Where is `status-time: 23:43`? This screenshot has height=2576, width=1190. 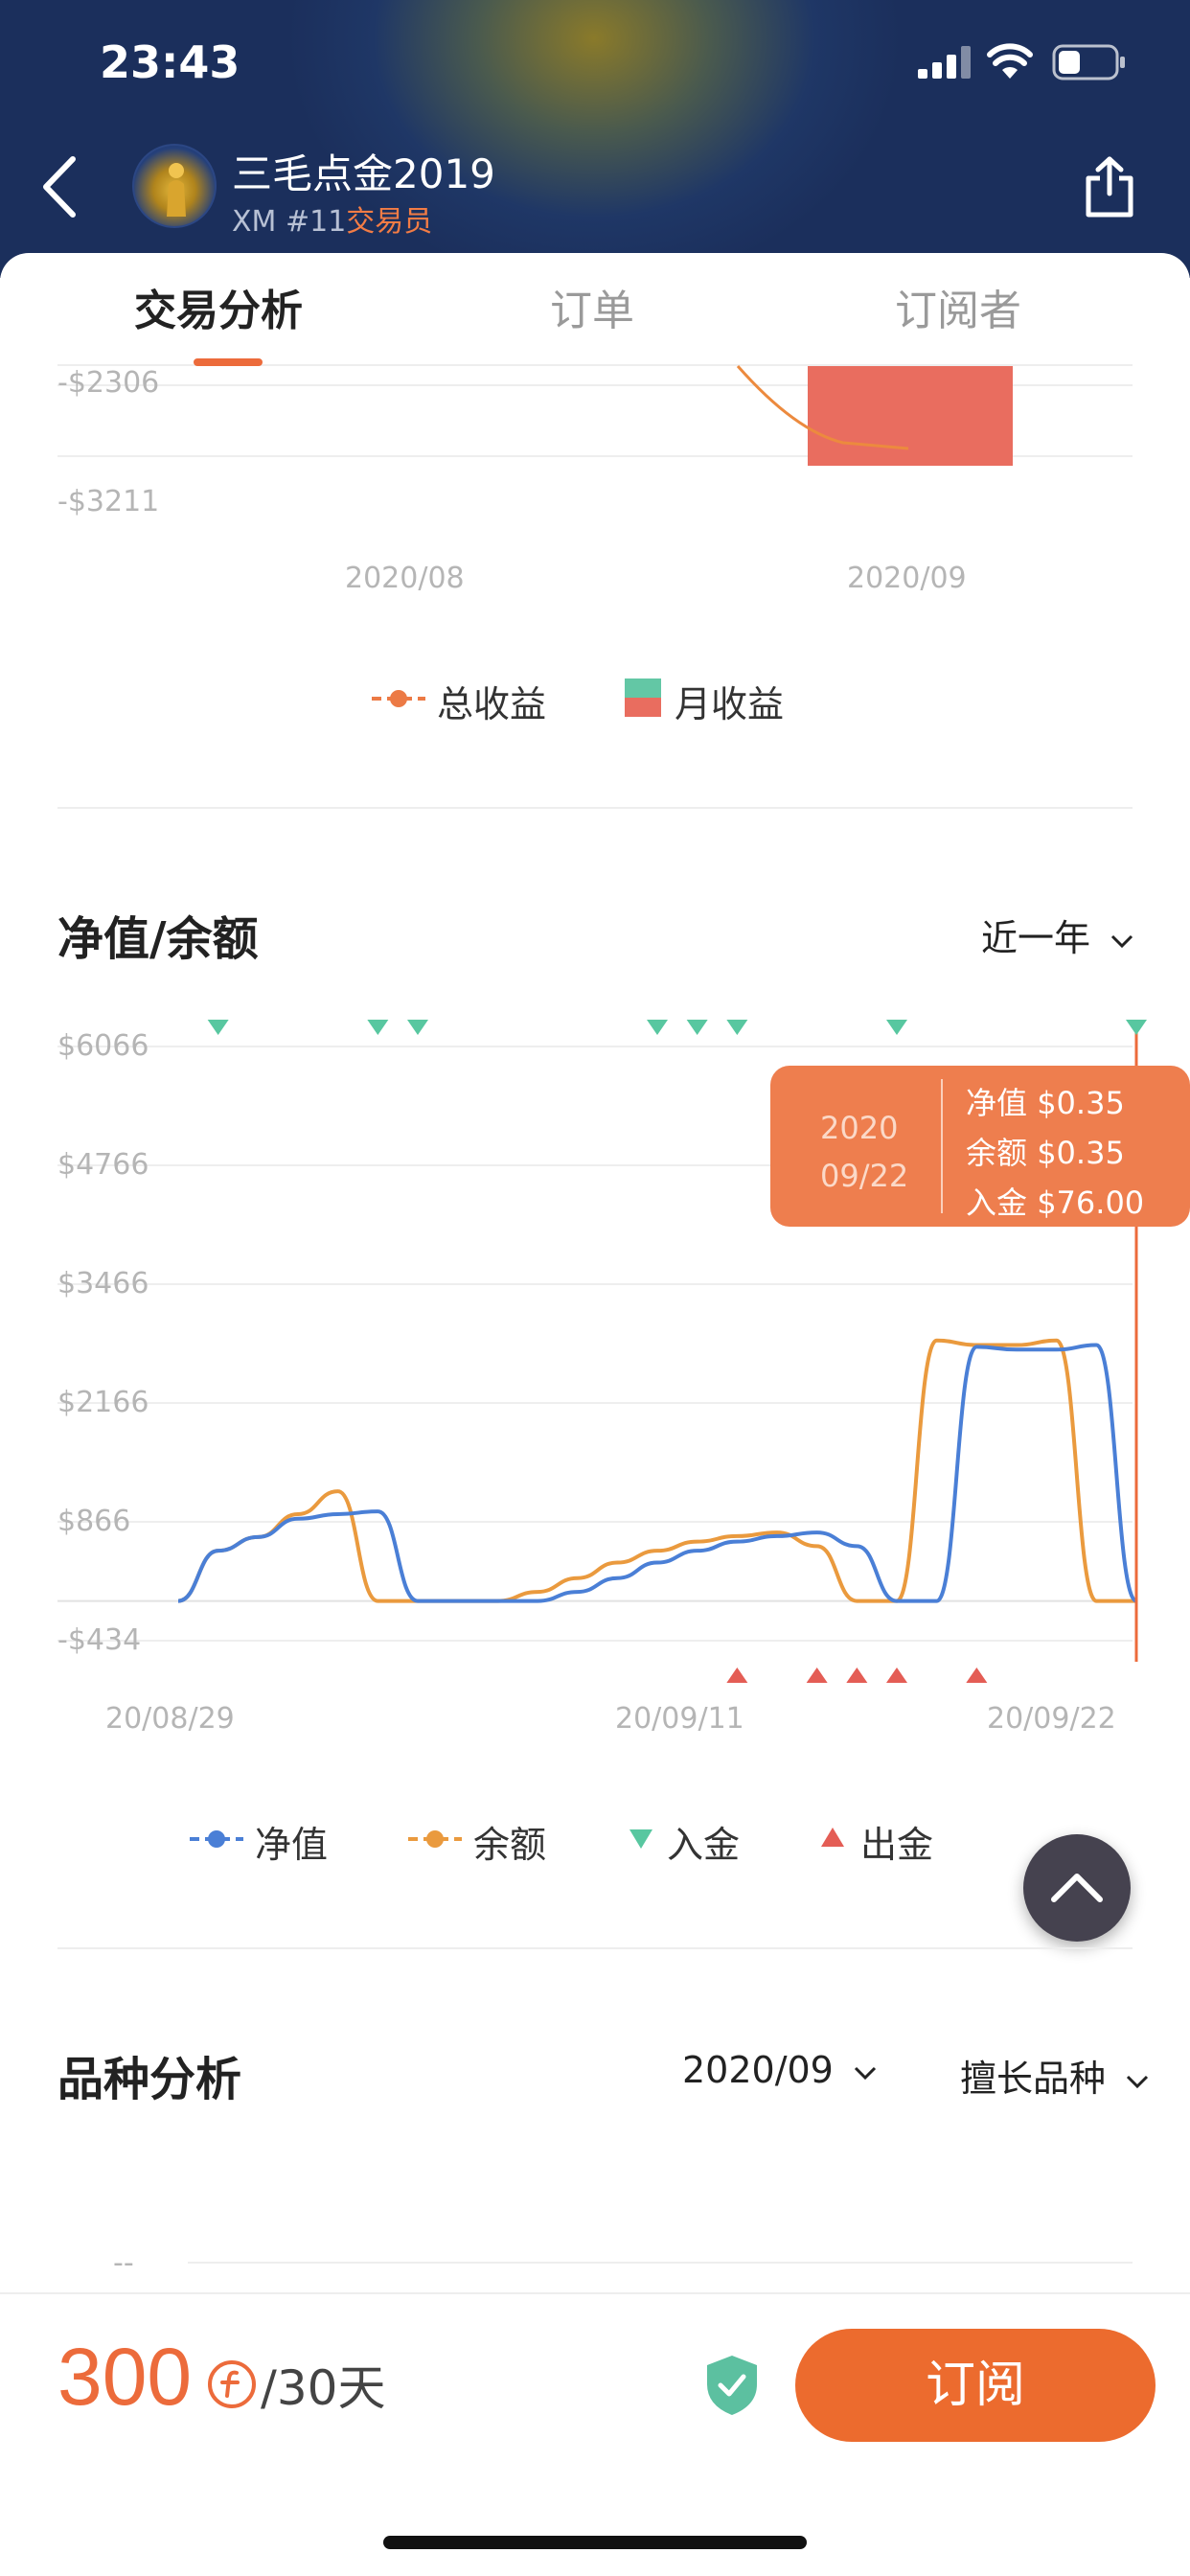
status-time: 23:43 is located at coordinates (170, 62).